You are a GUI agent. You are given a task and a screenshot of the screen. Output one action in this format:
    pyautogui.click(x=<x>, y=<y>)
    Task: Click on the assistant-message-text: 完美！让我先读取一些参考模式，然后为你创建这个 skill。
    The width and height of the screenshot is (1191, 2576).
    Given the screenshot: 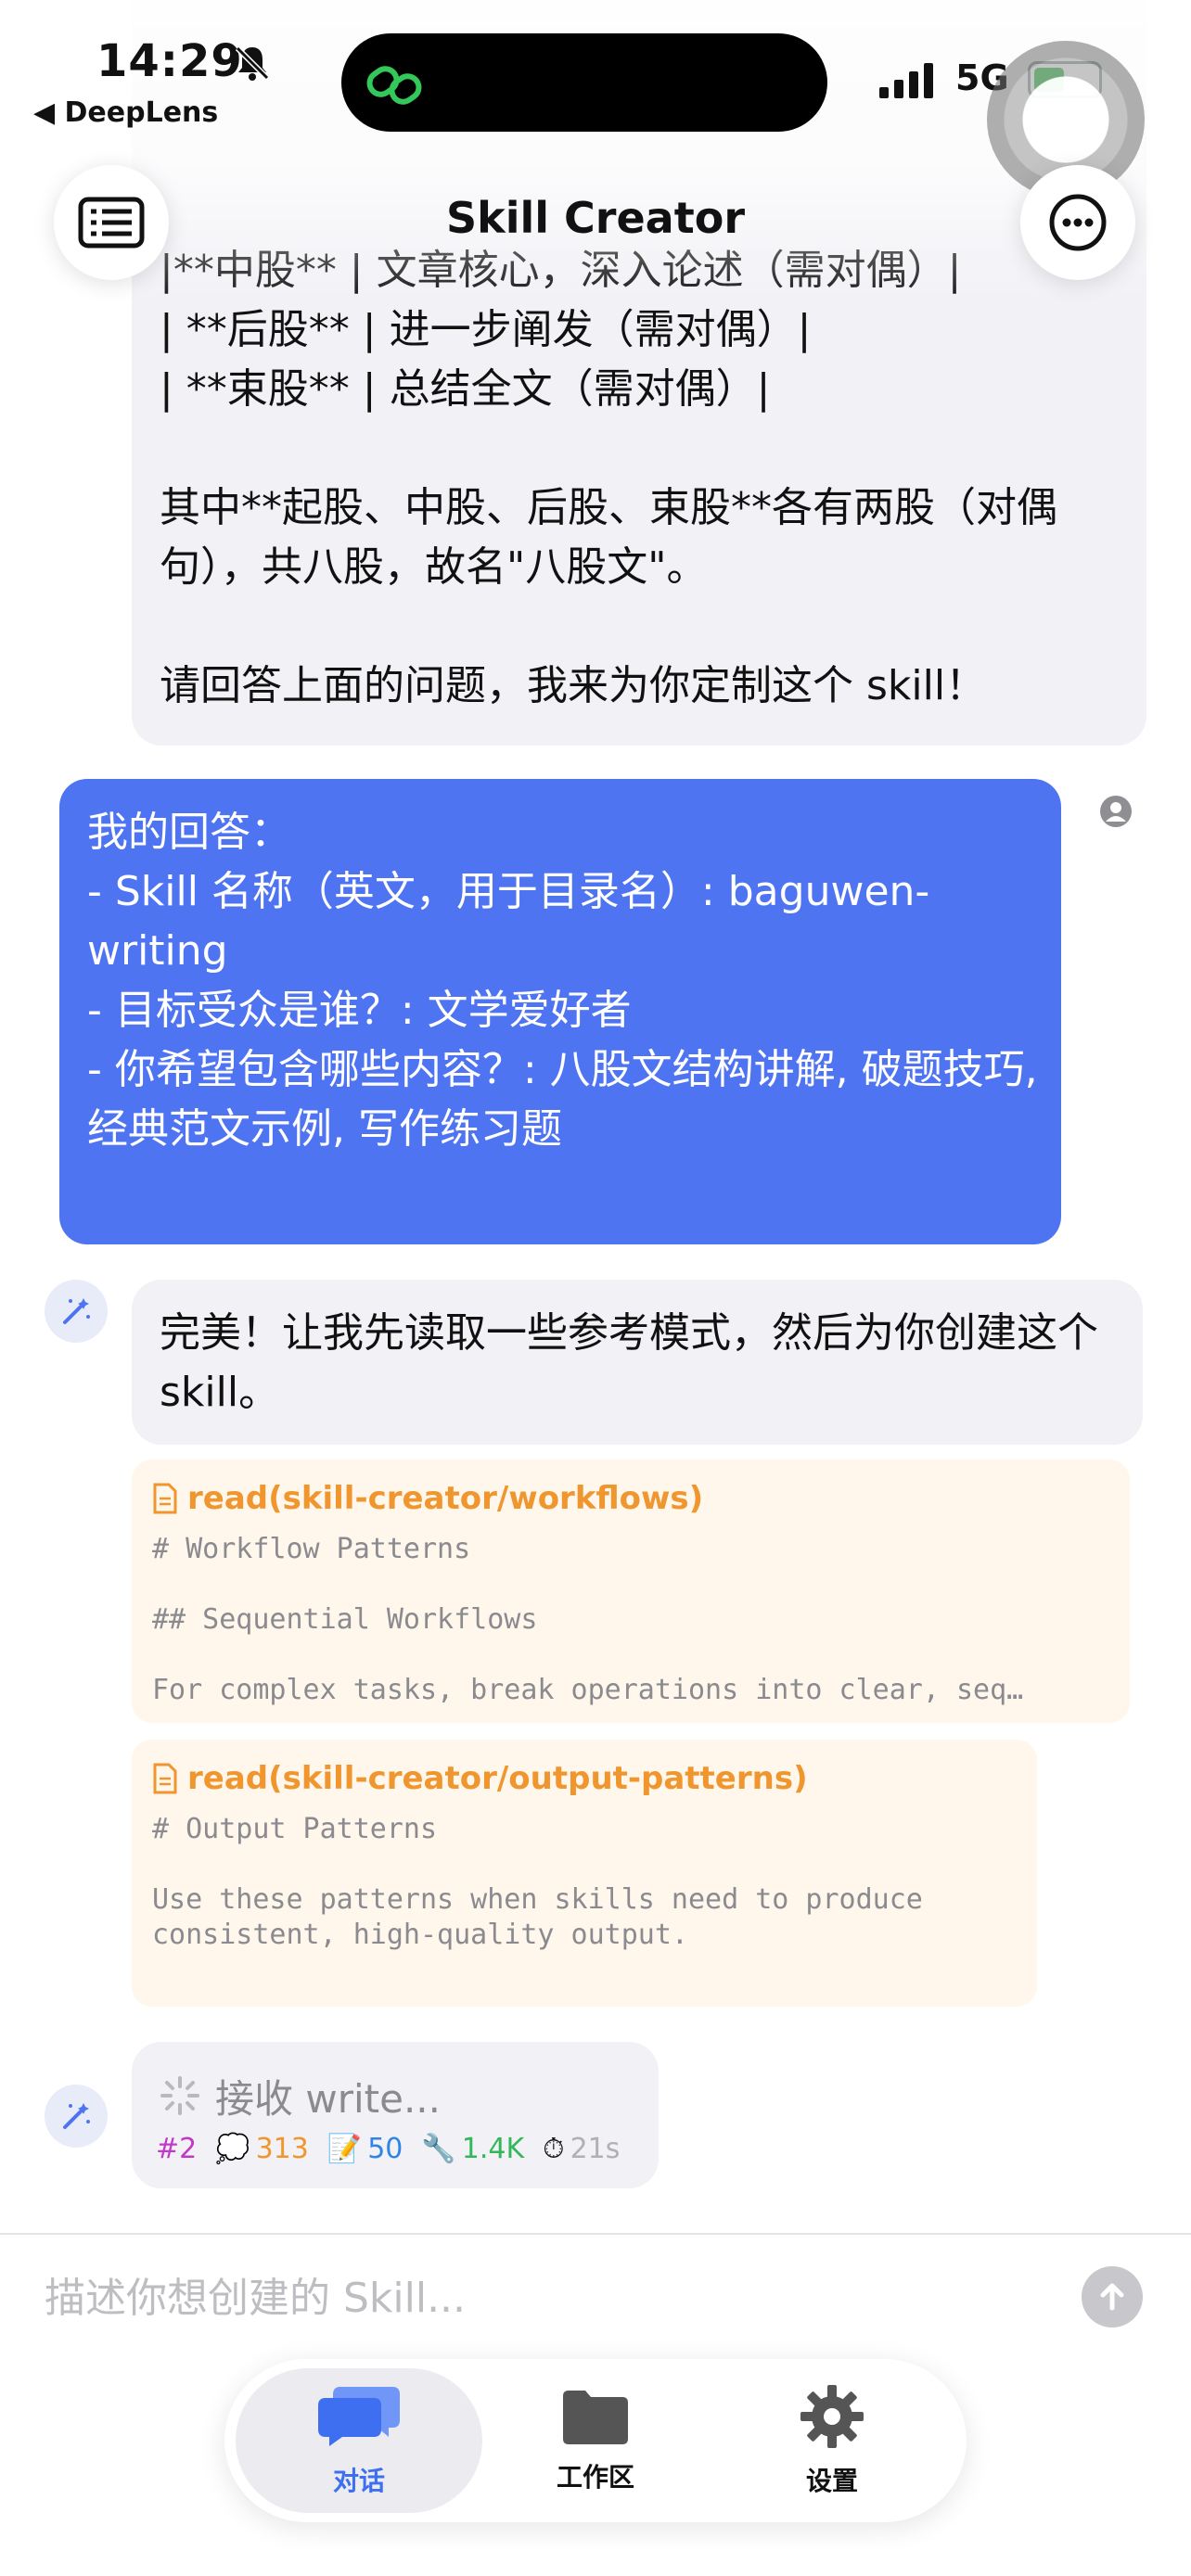 What is the action you would take?
    pyautogui.click(x=636, y=1363)
    